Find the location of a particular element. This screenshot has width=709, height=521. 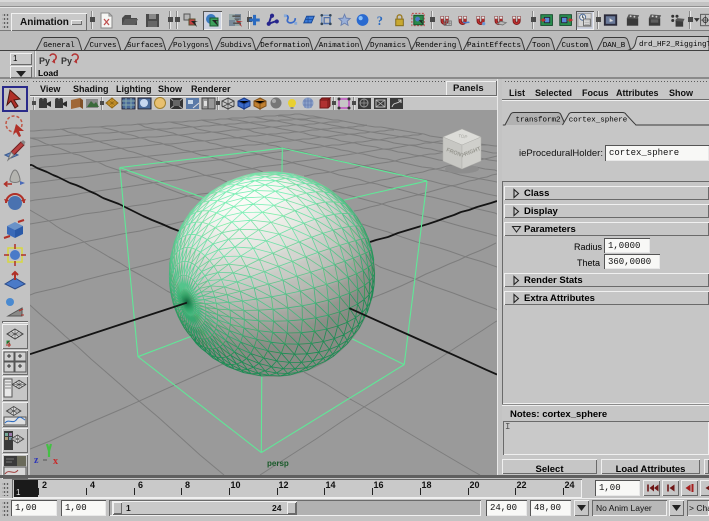

svg-text: PaintEffects is located at coordinates (494, 46).